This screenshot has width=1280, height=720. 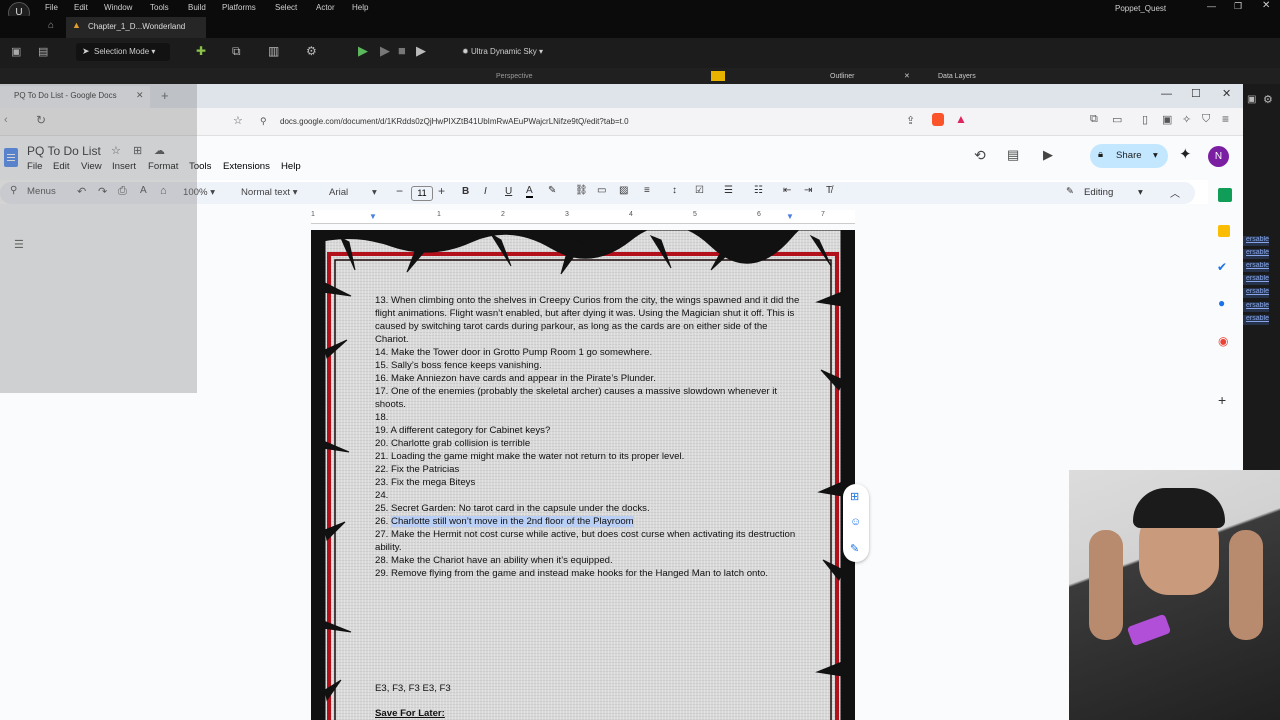 I want to click on font-size-input: 11, so click(x=422, y=193).